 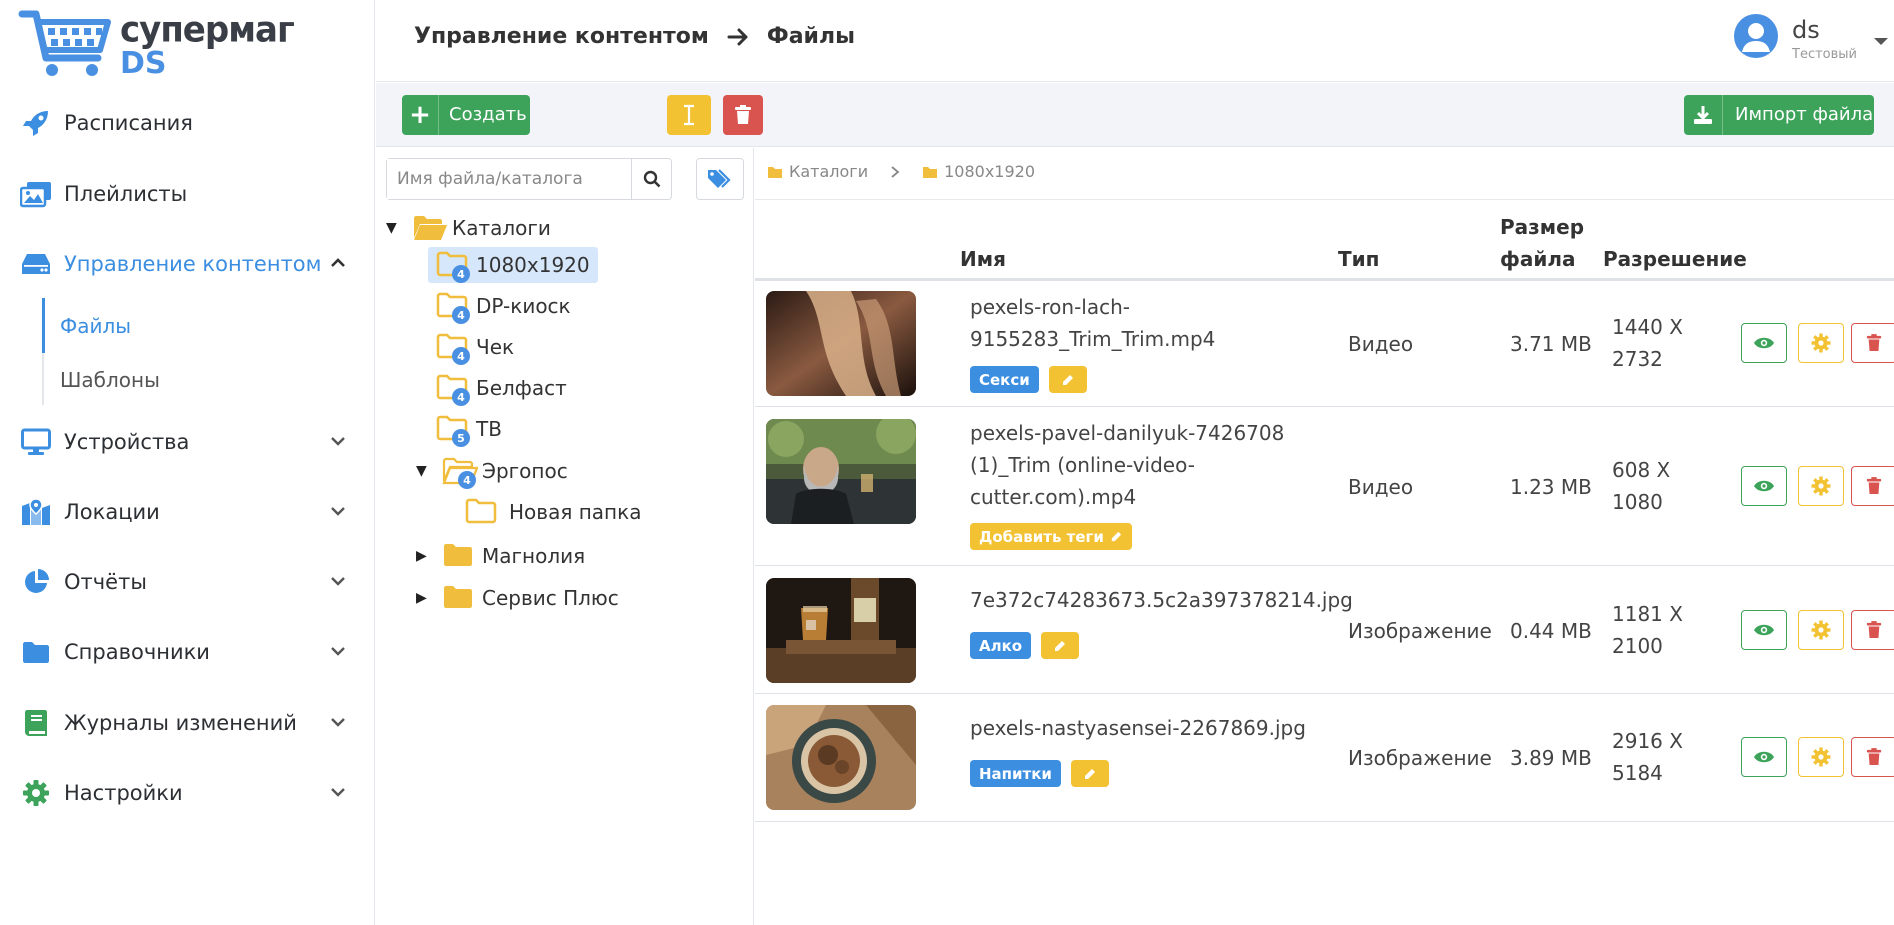 What do you see at coordinates (1551, 487) in the screenshot?
I see `file-size: 1.23 MB` at bounding box center [1551, 487].